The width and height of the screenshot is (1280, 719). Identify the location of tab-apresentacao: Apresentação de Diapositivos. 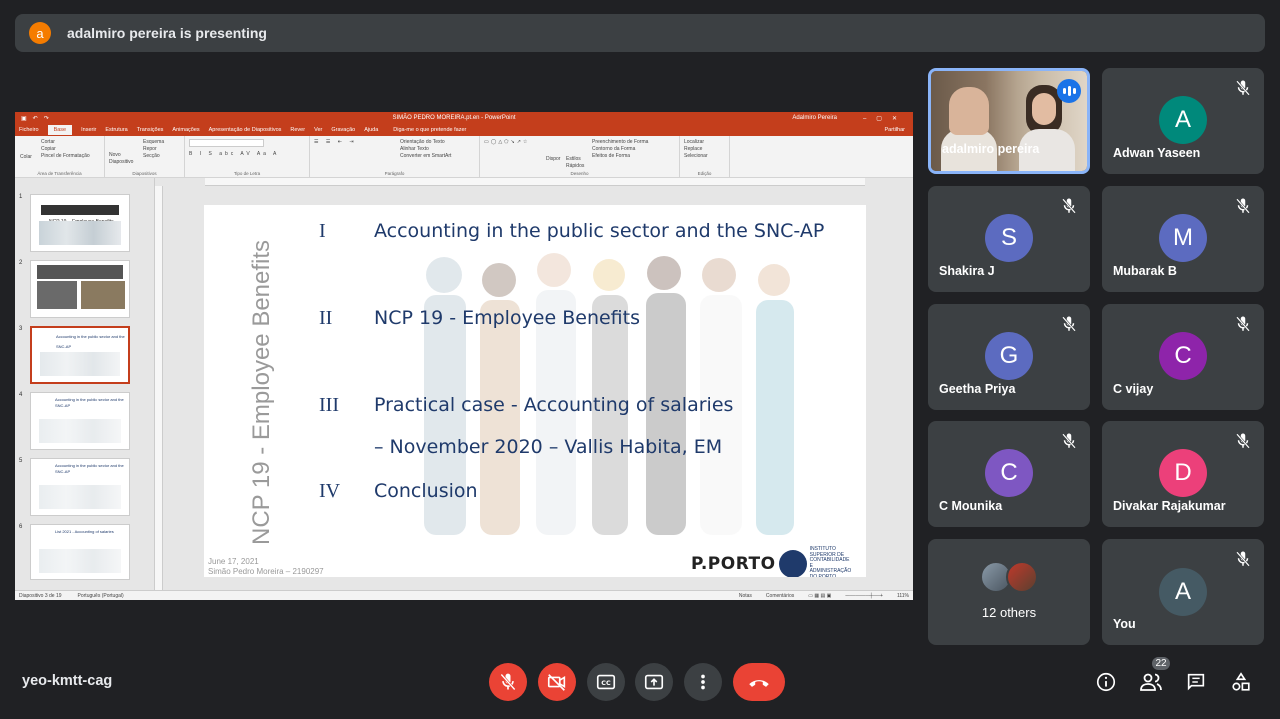
(245, 130).